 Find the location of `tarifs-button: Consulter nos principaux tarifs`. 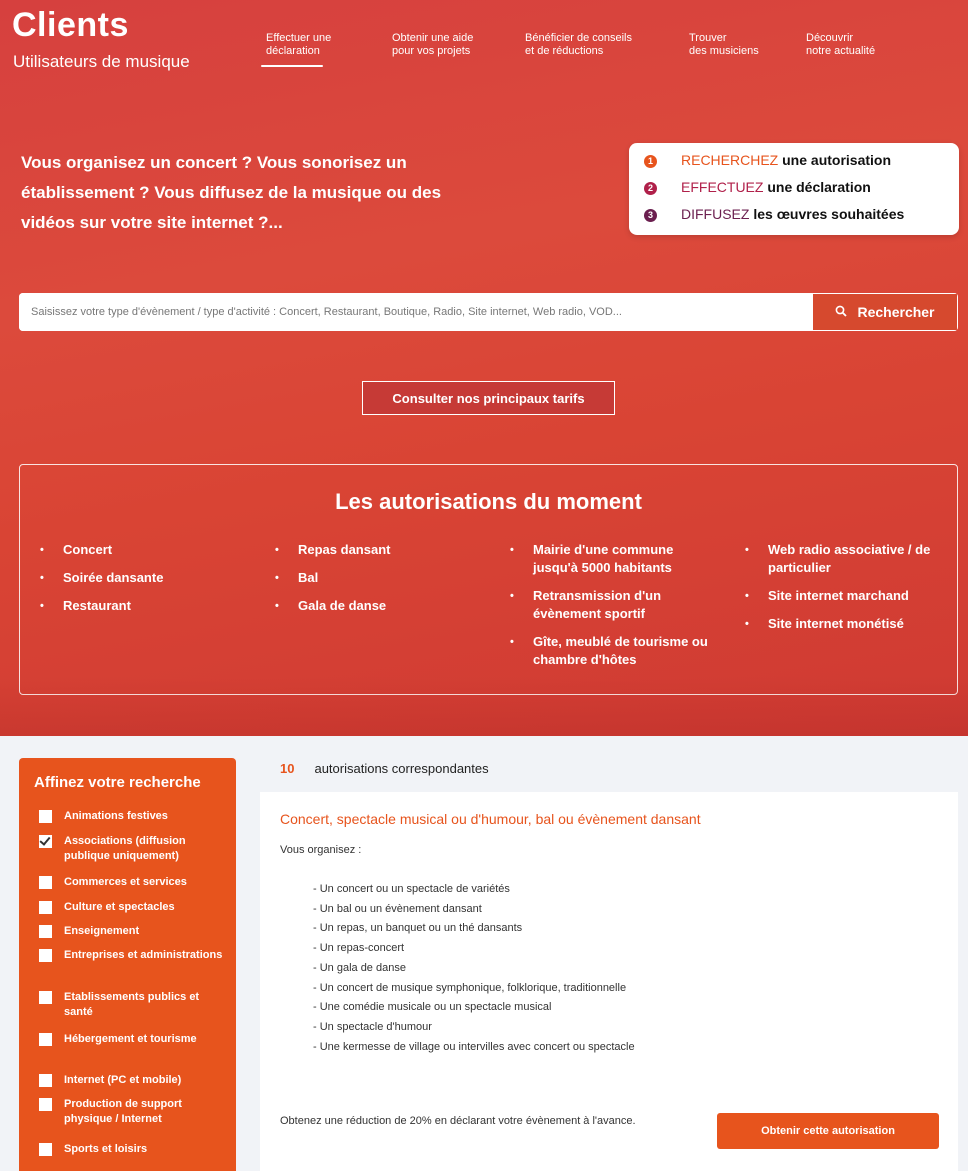

tarifs-button: Consulter nos principaux tarifs is located at coordinates (488, 398).